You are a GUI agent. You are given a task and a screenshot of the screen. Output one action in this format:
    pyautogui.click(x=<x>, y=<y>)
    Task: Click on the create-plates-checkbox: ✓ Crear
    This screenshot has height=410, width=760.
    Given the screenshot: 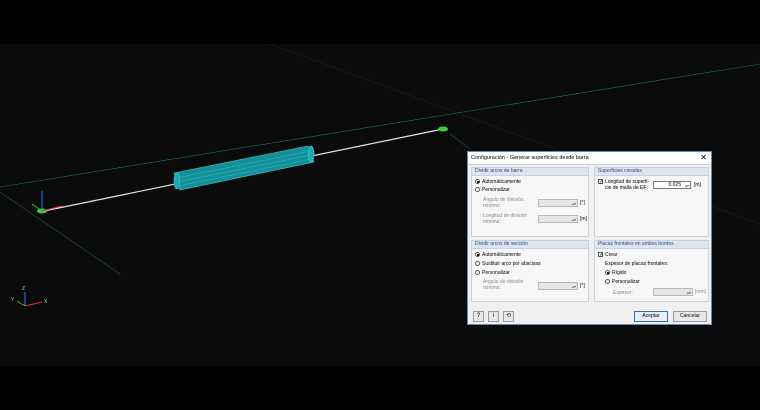 What is the action you would take?
    pyautogui.click(x=608, y=255)
    